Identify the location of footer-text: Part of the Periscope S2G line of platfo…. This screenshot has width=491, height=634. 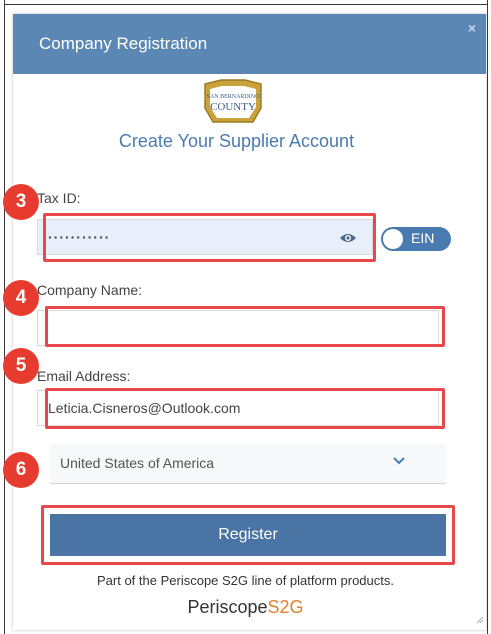
(245, 580).